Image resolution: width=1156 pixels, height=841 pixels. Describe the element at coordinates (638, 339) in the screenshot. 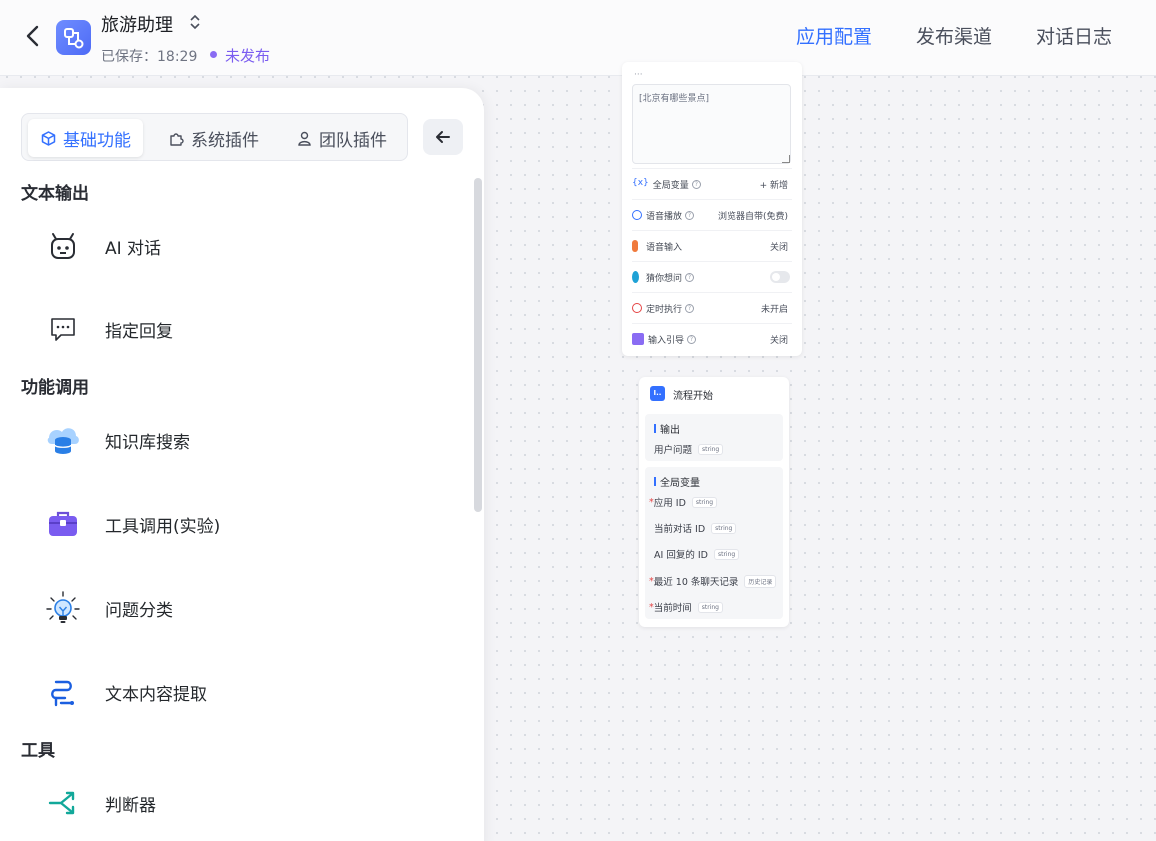

I see `guide-icon` at that location.